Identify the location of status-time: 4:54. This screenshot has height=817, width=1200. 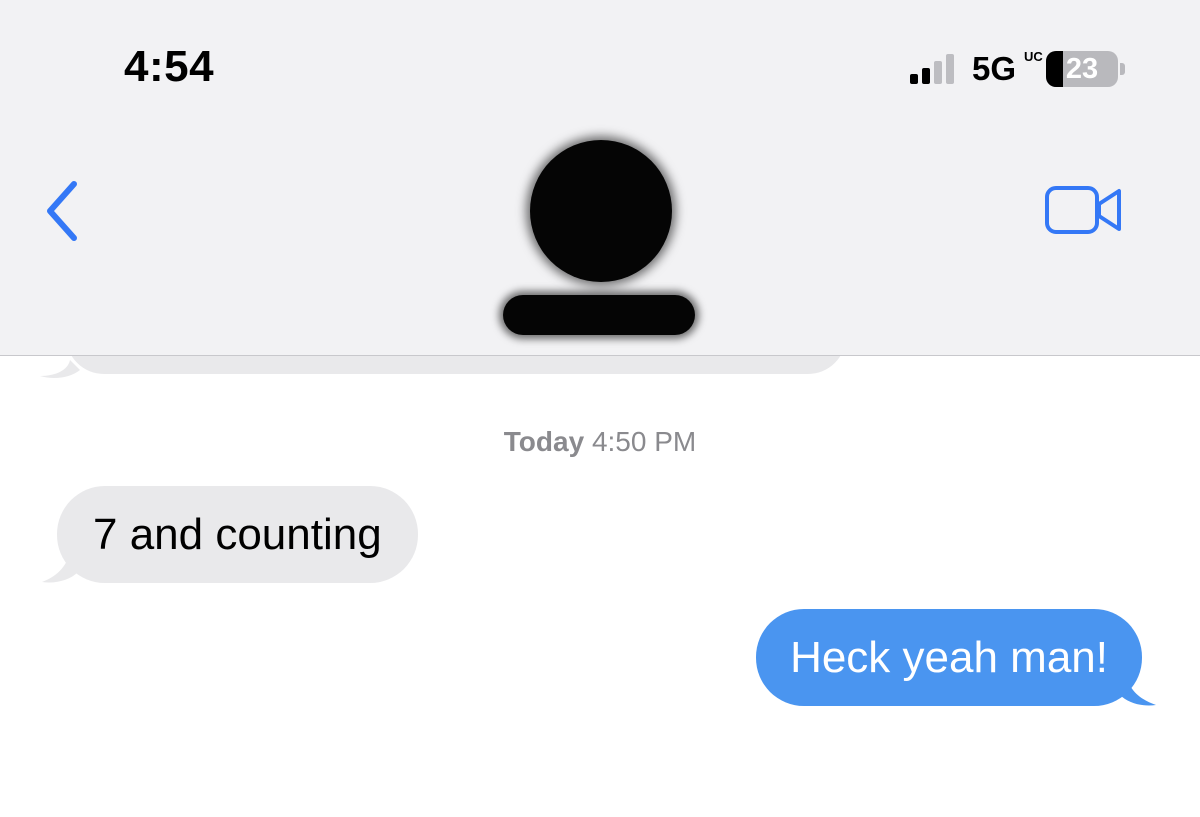
(169, 66).